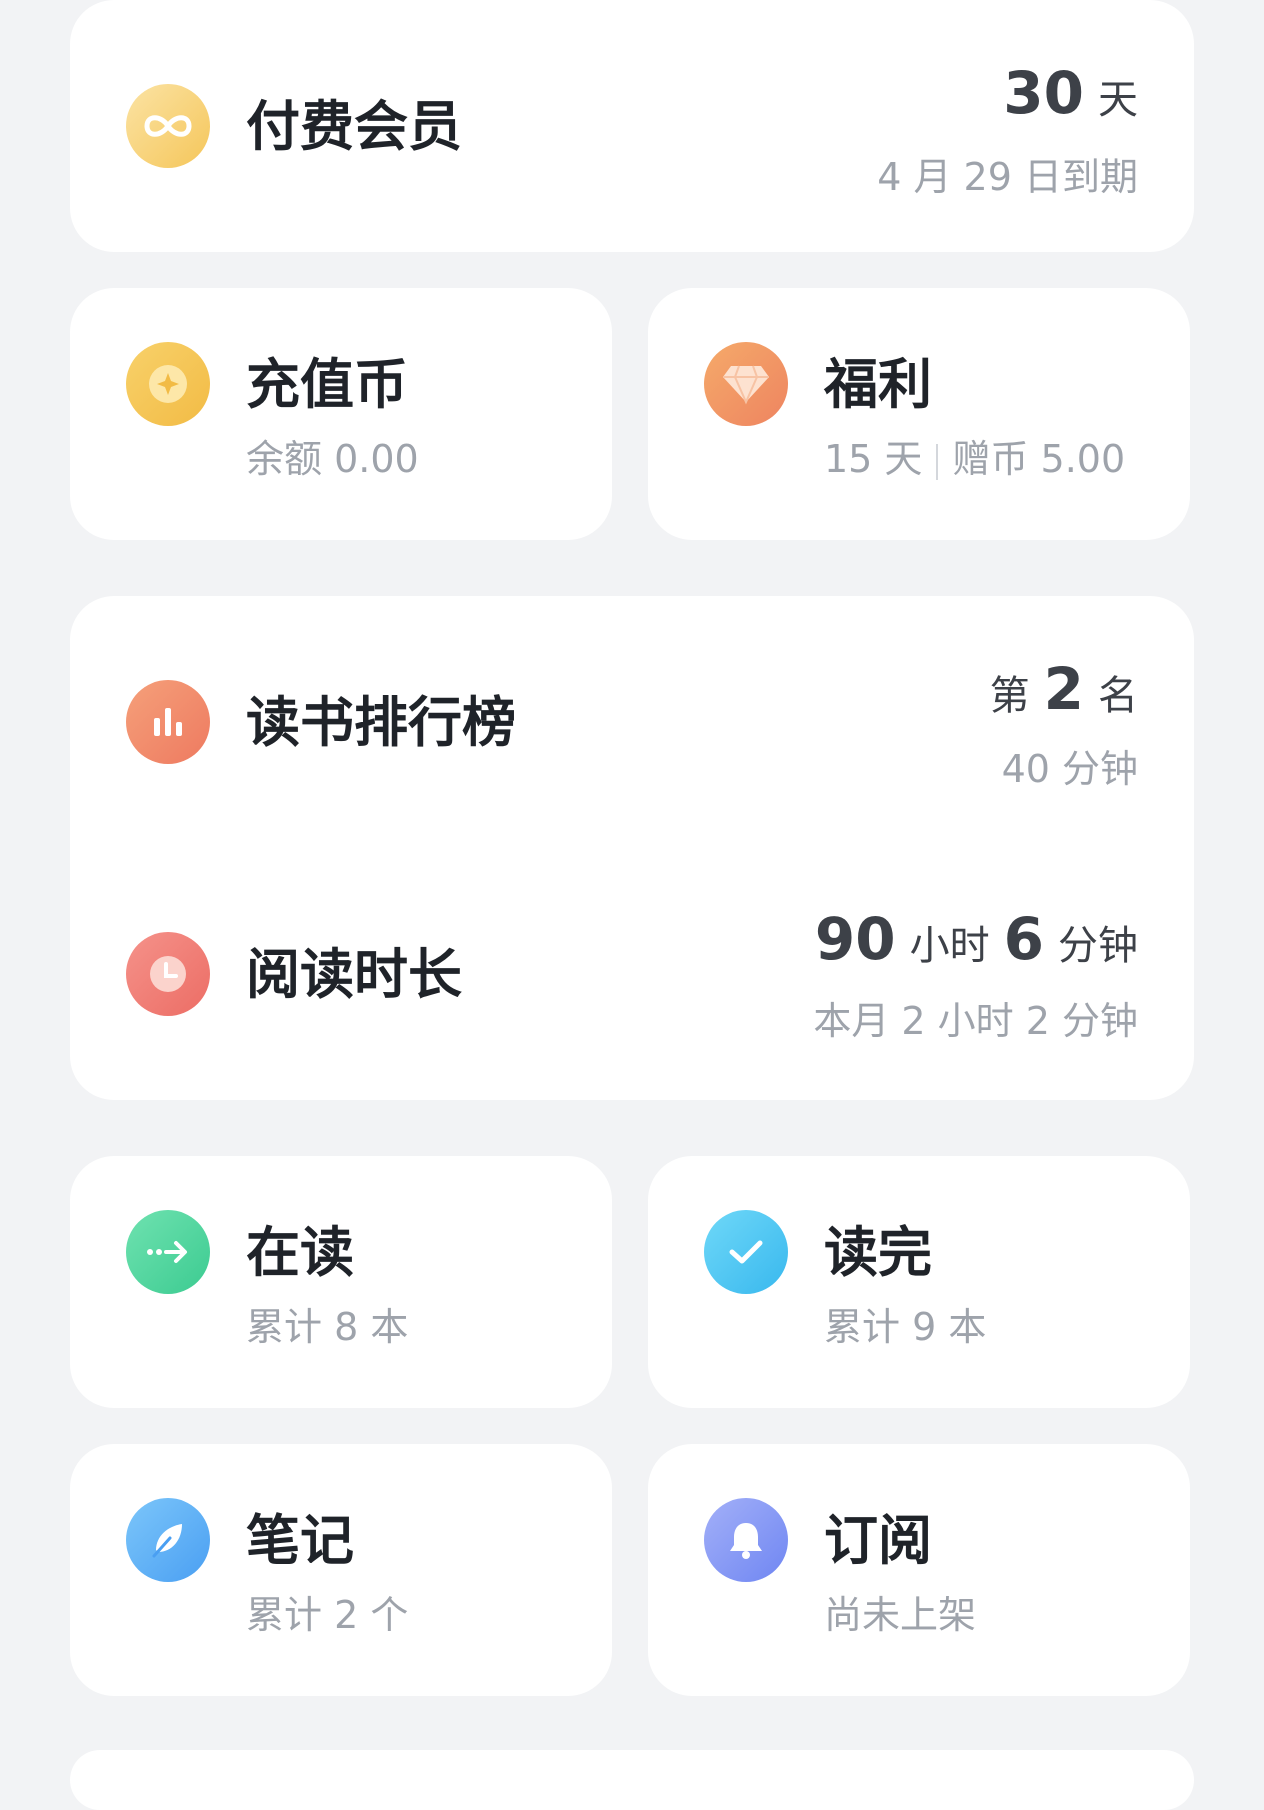 The height and width of the screenshot is (1810, 1264). What do you see at coordinates (949, 946) in the screenshot?
I see `reading-hours-unit: 小时` at bounding box center [949, 946].